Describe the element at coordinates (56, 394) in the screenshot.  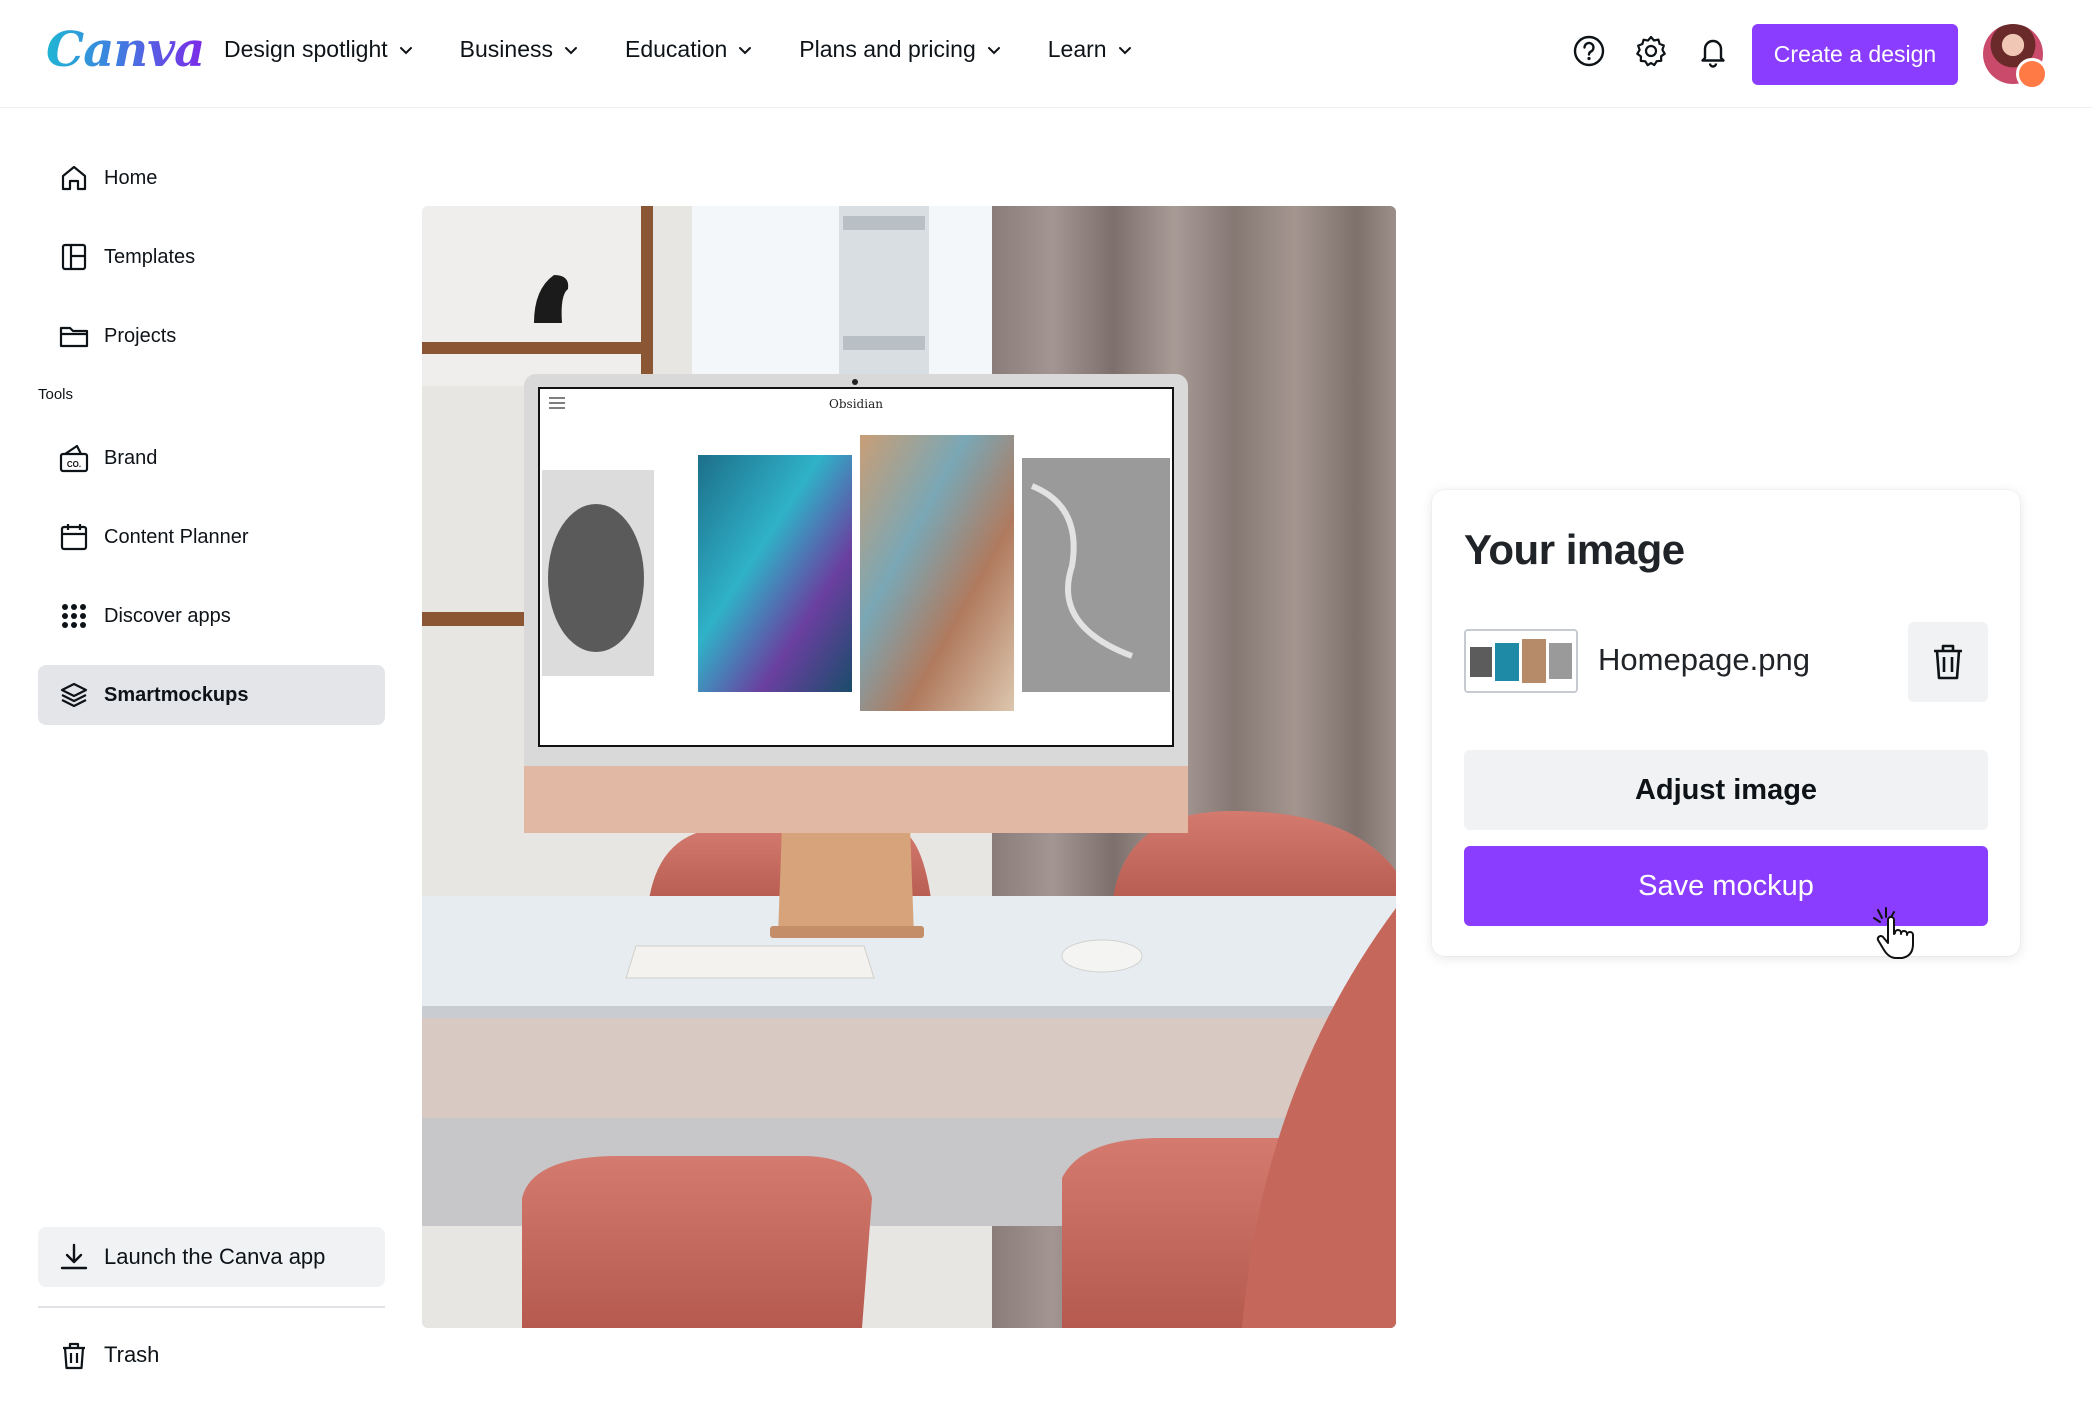
I see `tools-section-heading: Tools` at that location.